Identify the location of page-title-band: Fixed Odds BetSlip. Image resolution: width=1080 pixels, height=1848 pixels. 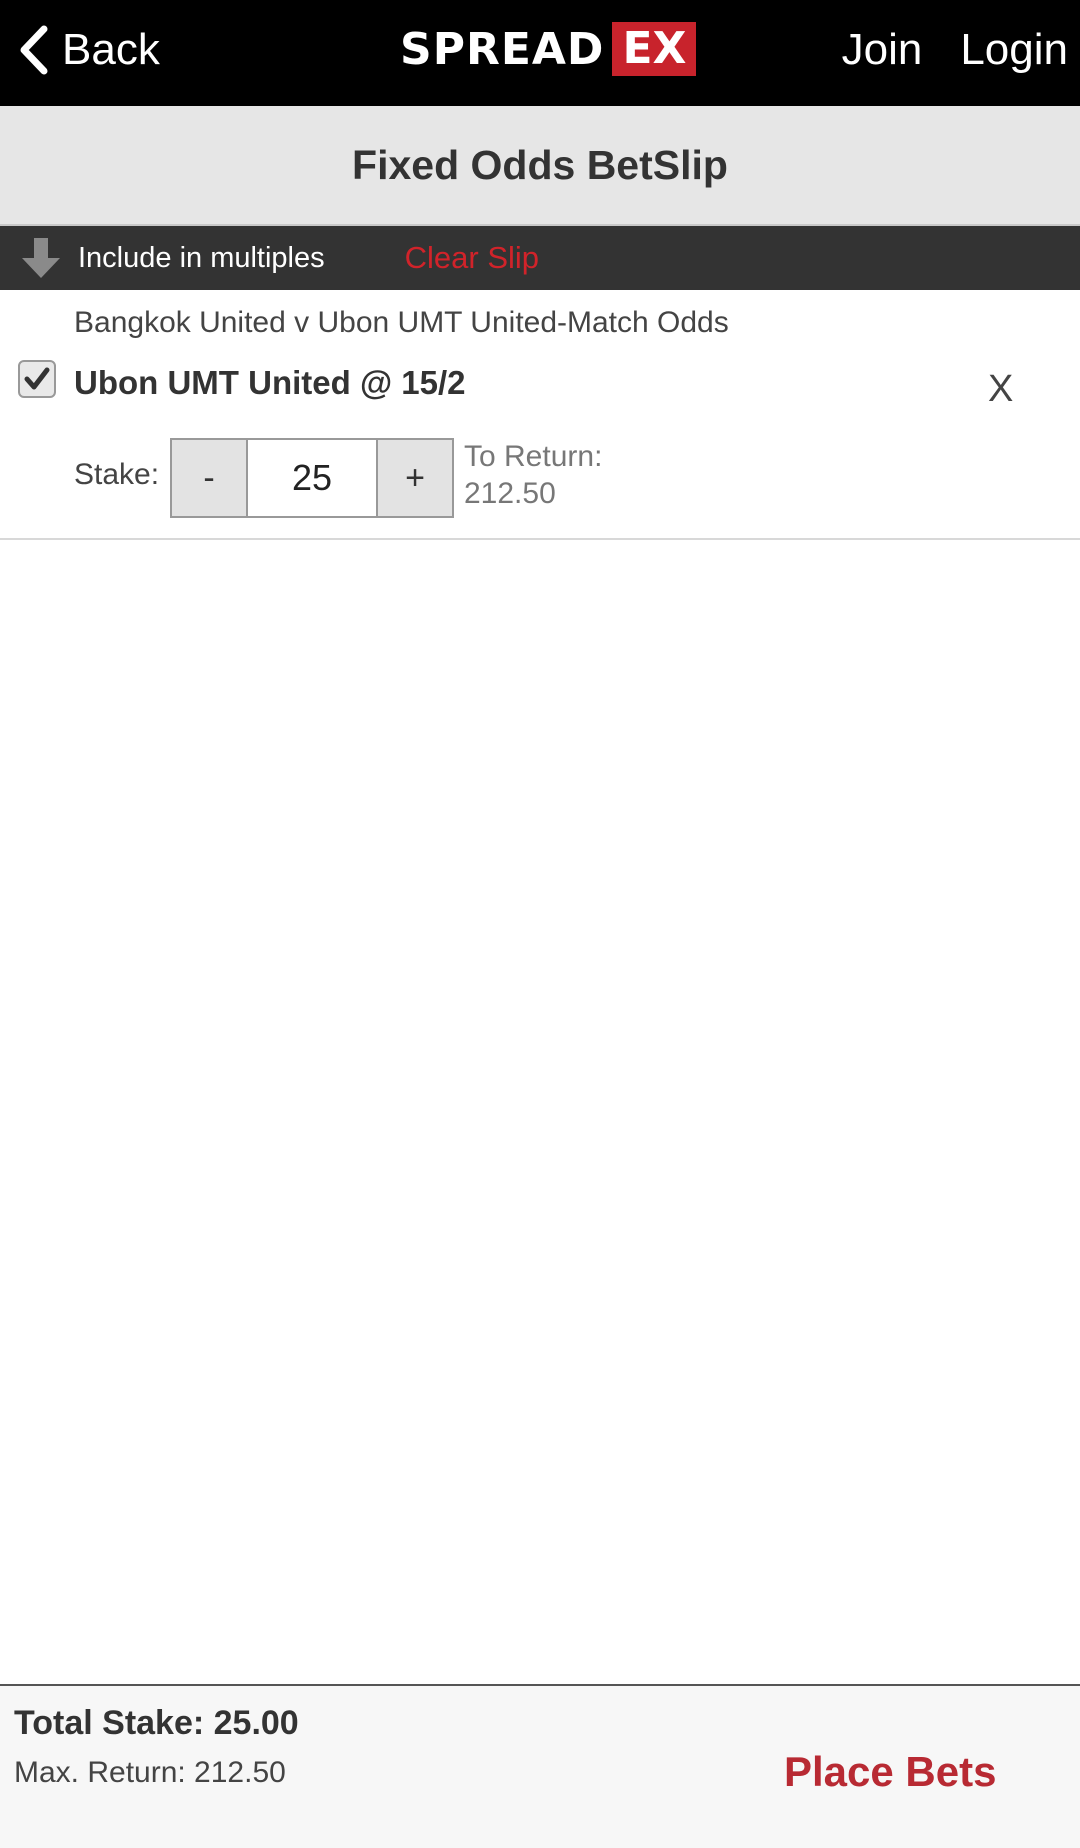
(540, 166).